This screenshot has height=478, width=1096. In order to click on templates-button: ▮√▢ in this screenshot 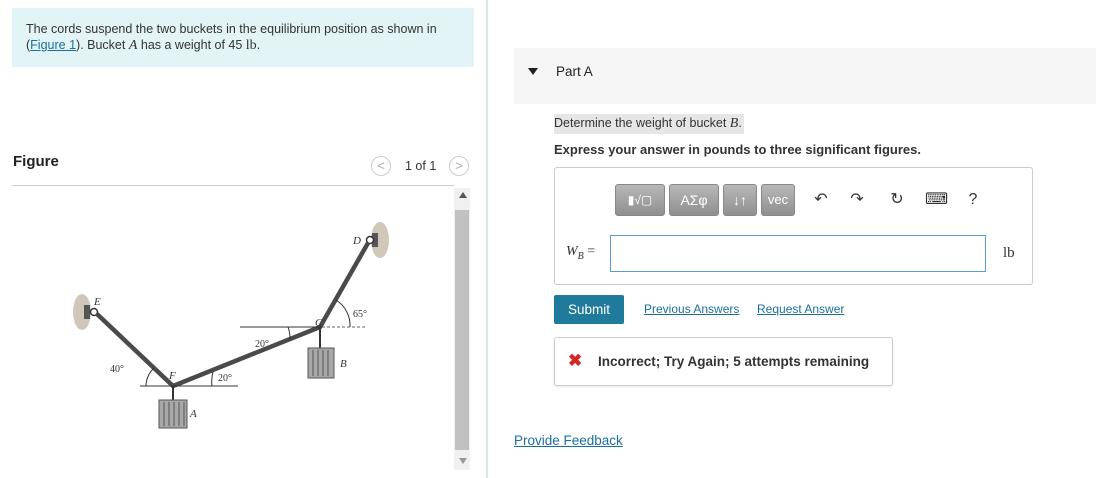, I will do `click(640, 200)`.